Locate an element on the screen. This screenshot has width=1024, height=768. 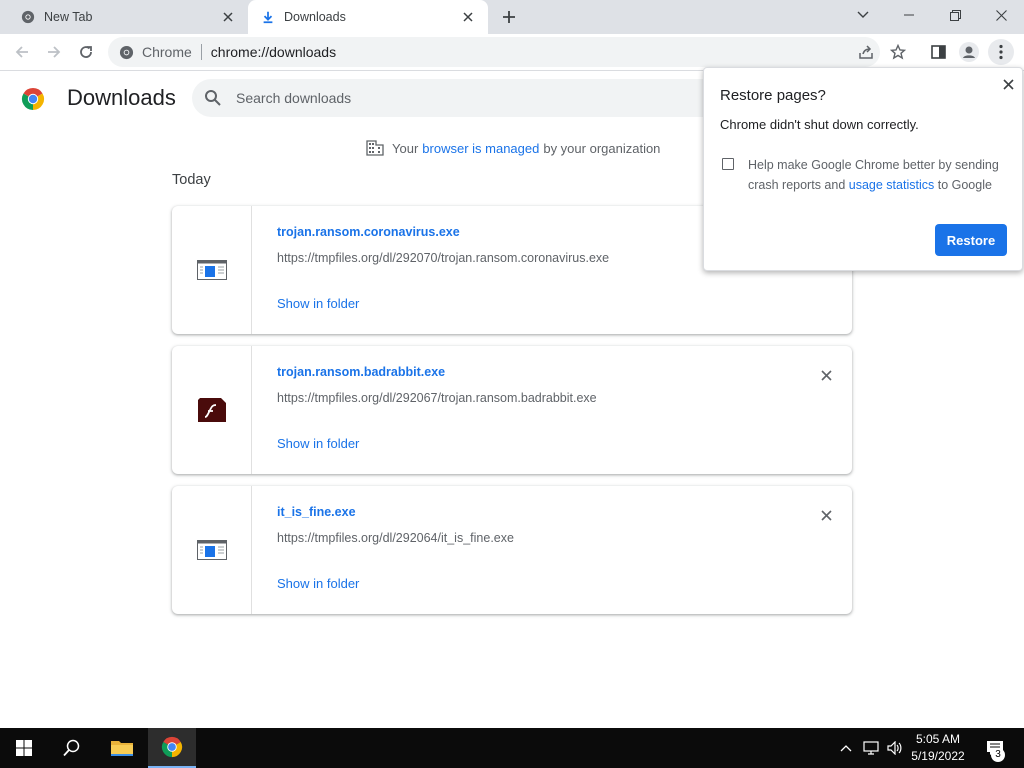
three-dots-vertical-icon is located at coordinates (1001, 52).